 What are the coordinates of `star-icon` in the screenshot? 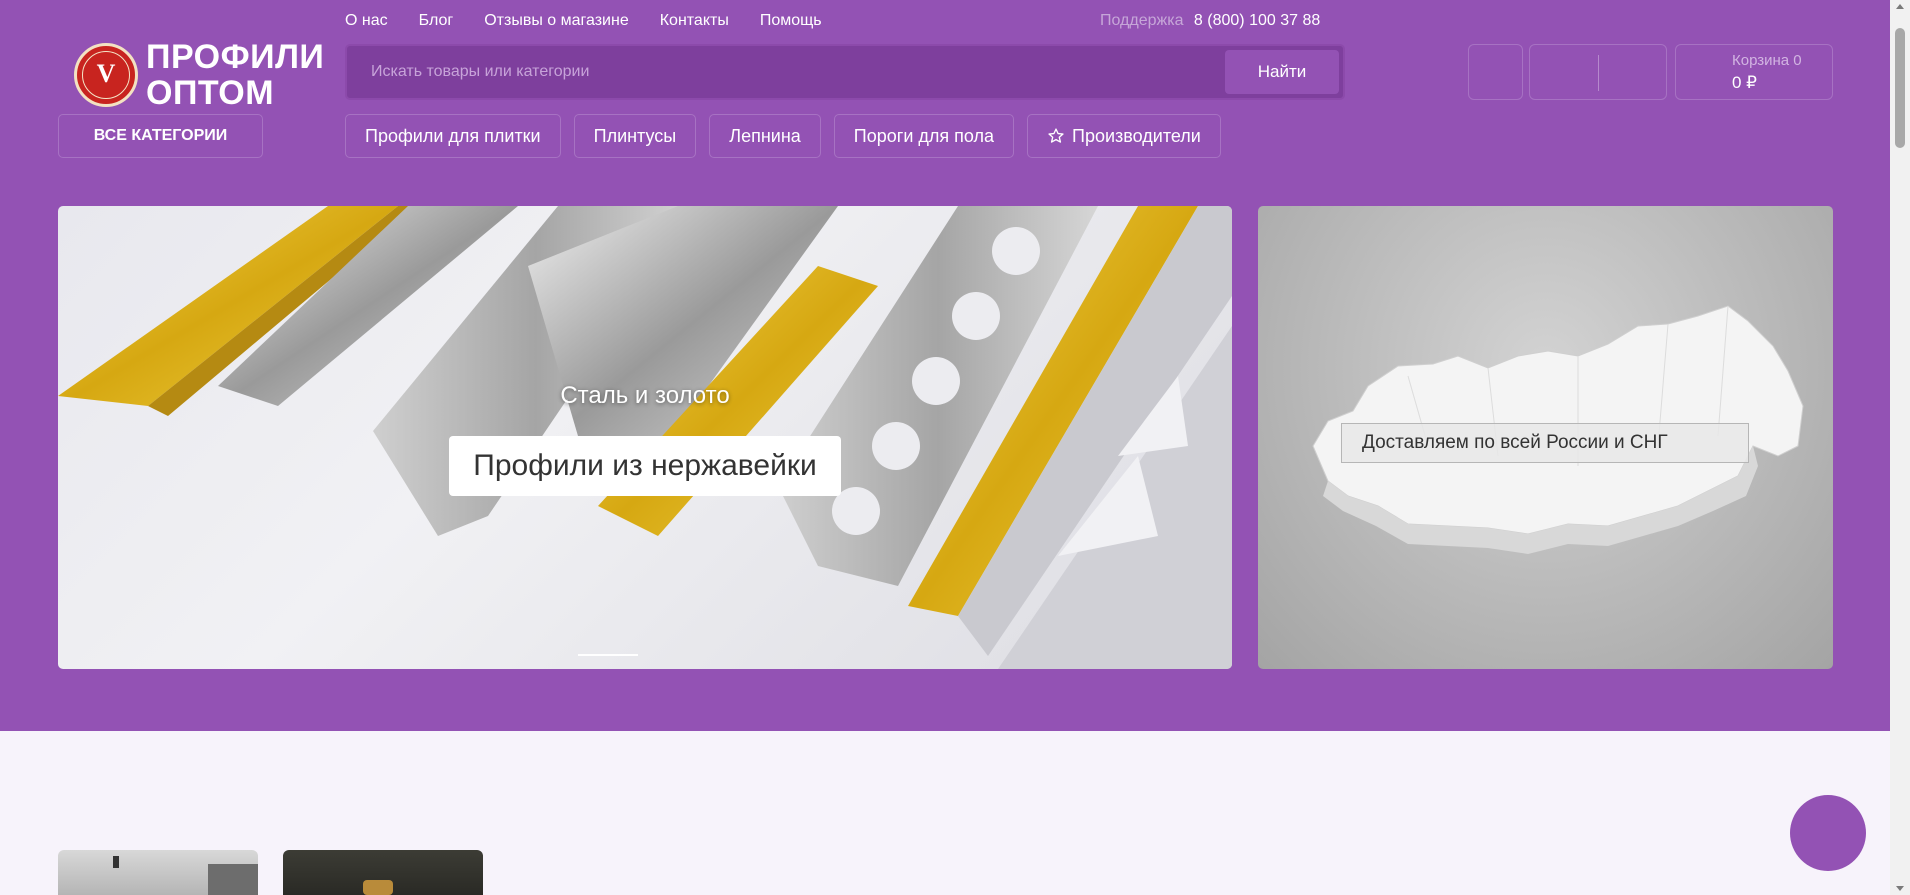 It's located at (1056, 135).